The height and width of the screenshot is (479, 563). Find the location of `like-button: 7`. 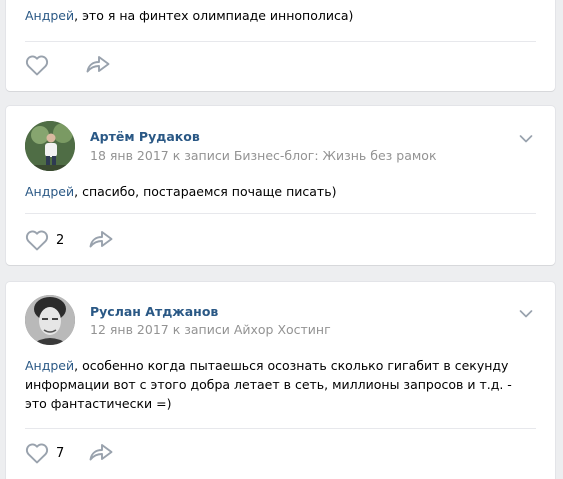

like-button: 7 is located at coordinates (44, 453).